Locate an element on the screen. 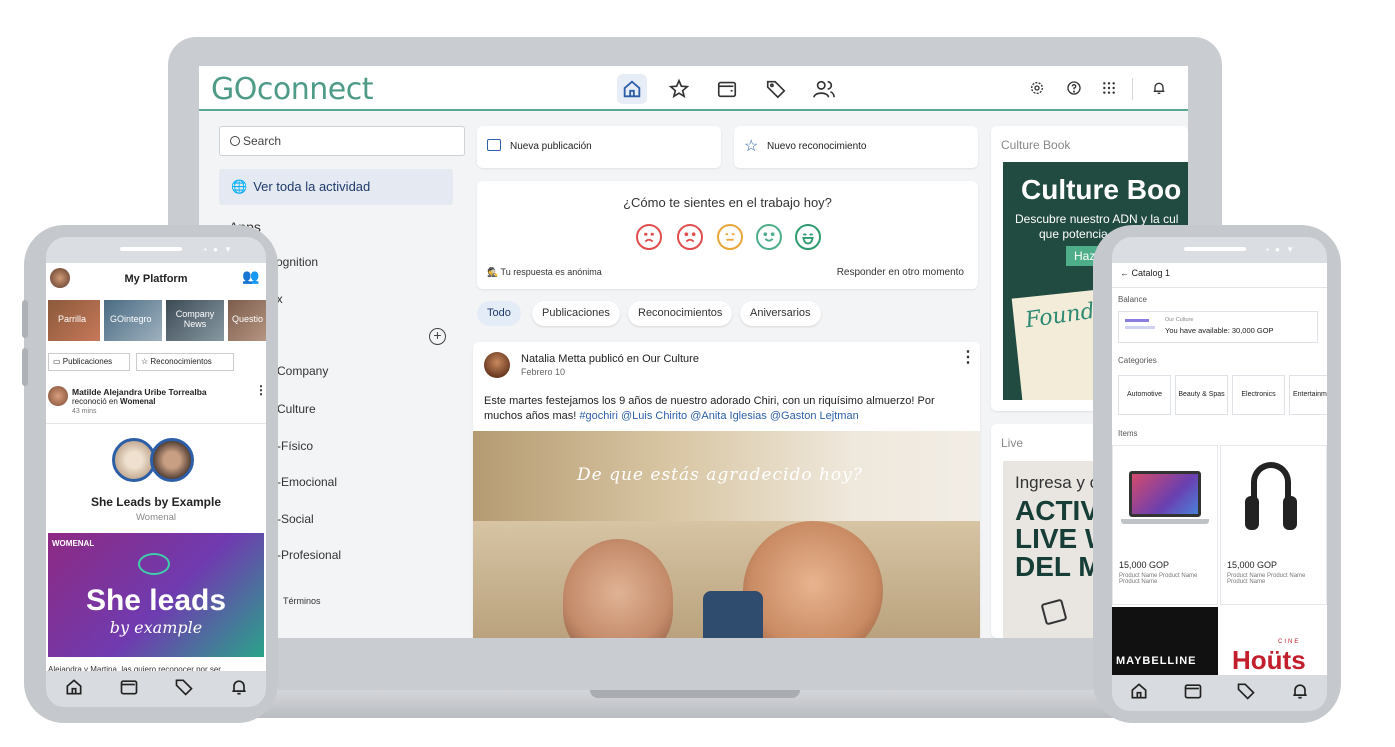  culture-book-subtitle: Descubre nuestro ADN y la cul is located at coordinates (1097, 219).